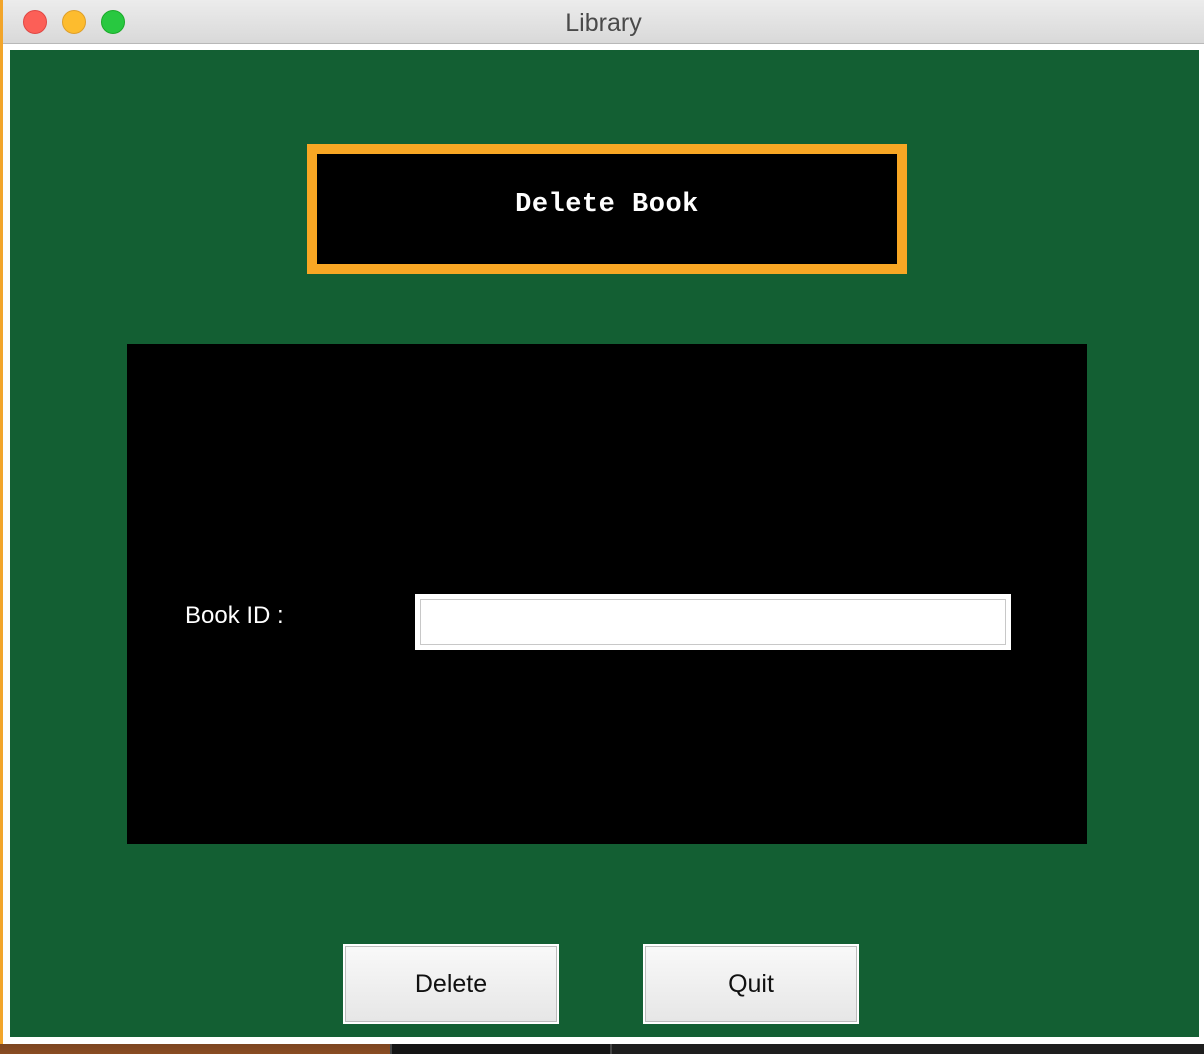  I want to click on heading-banner: Delete Book, so click(607, 209).